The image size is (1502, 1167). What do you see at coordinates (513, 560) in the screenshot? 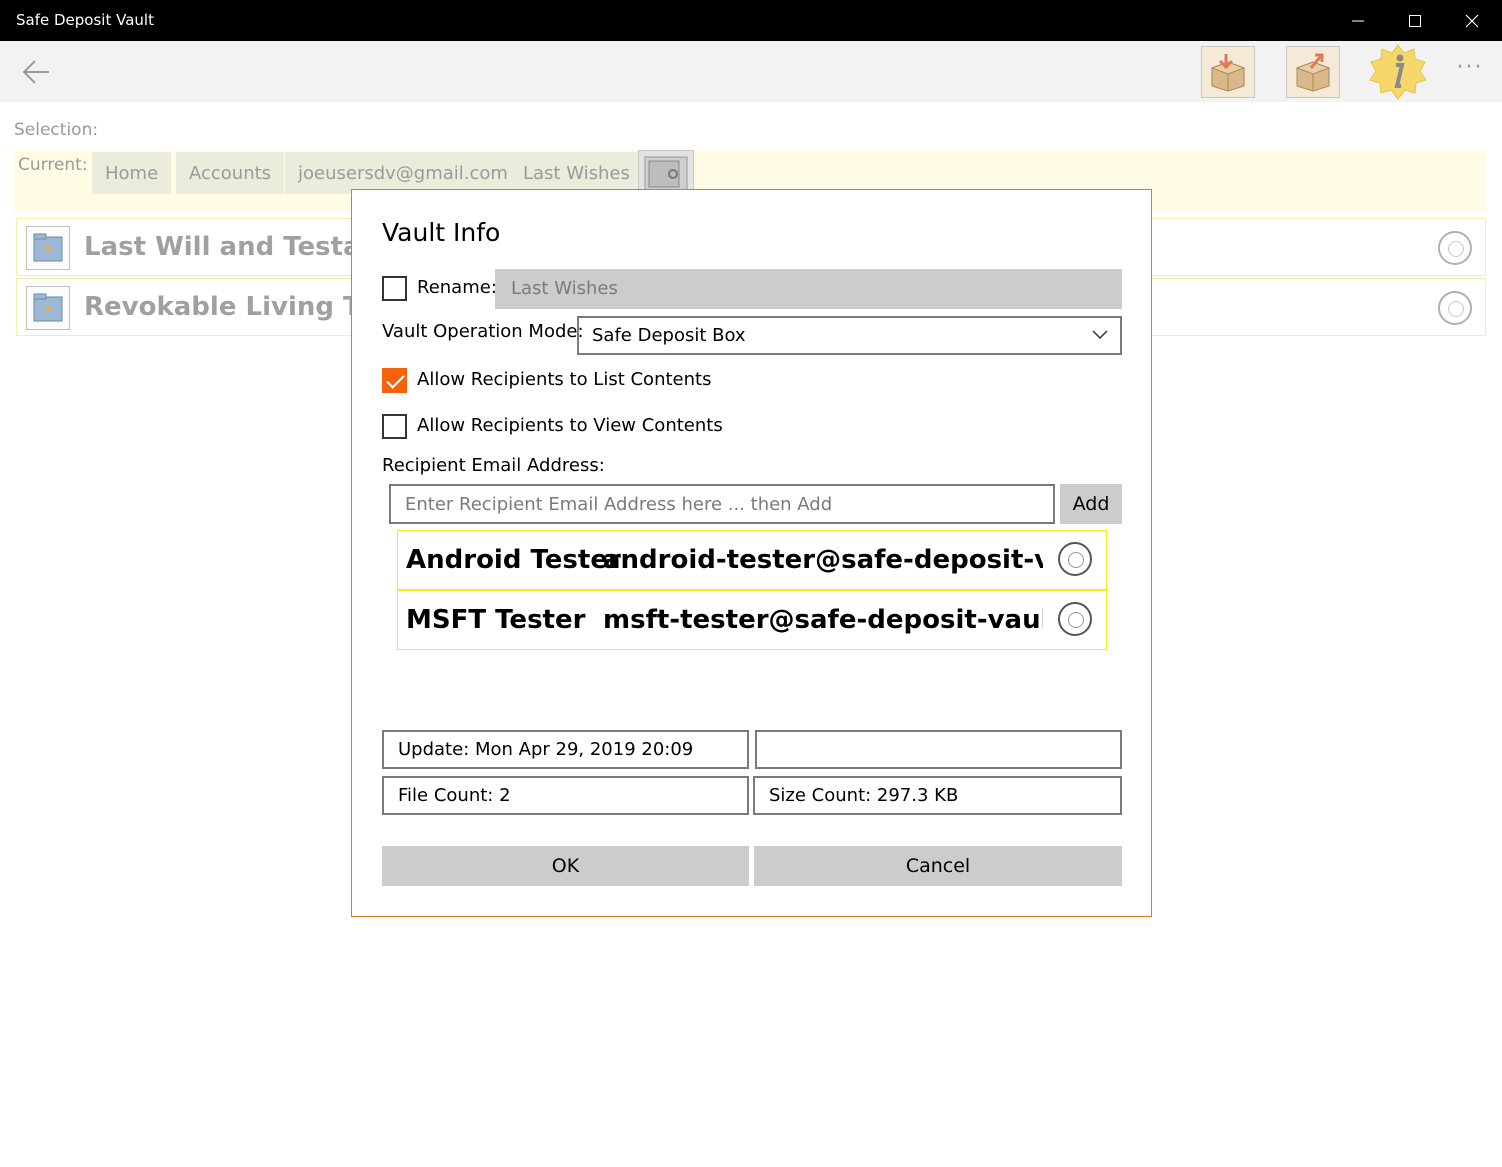
I see `recipient-name: Android Tester` at bounding box center [513, 560].